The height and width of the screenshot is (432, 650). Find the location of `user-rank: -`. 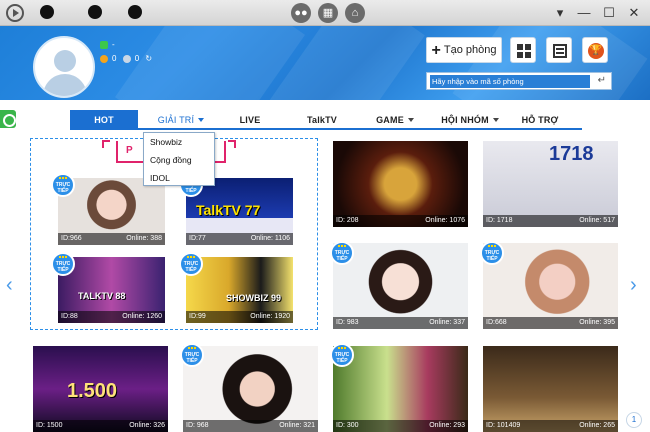

user-rank: - is located at coordinates (107, 44).